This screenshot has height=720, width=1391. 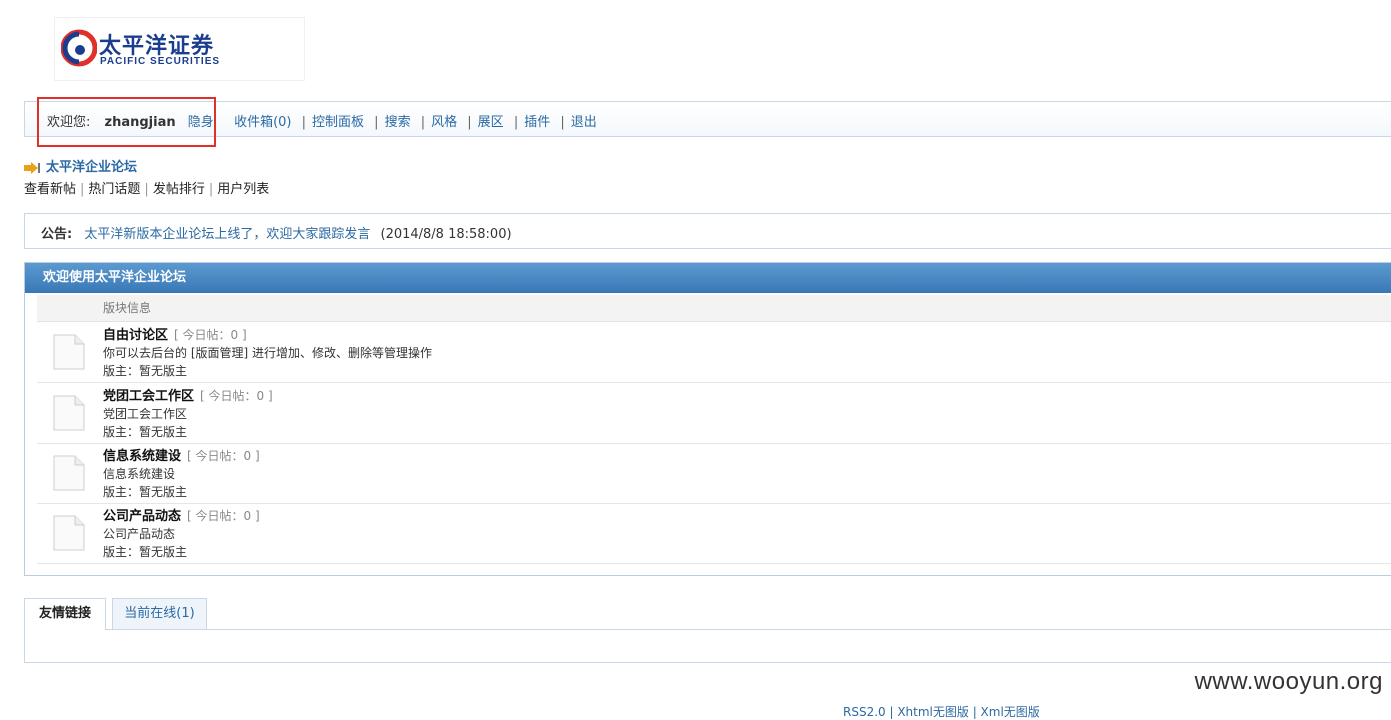 I want to click on post-ranking-link: 发帖排行, so click(x=179, y=189).